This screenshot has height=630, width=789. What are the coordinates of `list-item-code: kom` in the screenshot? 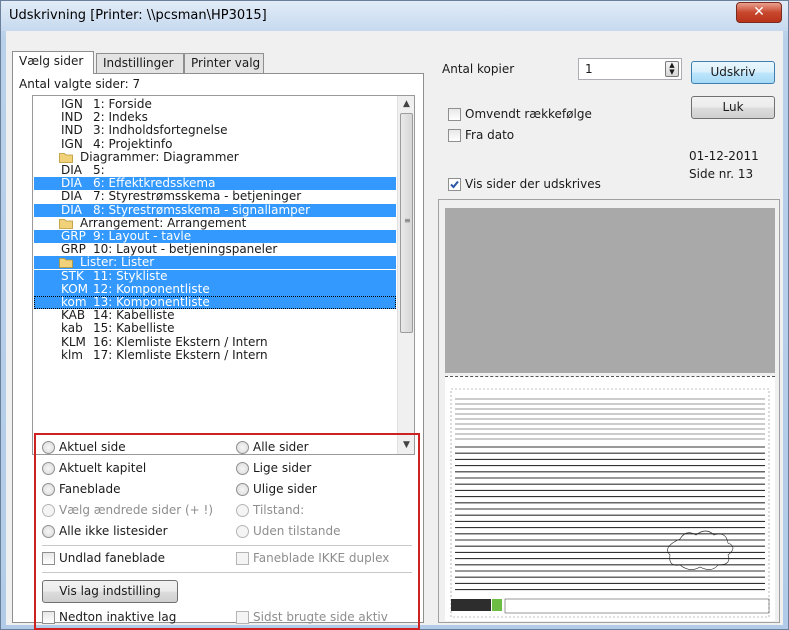 It's located at (74, 302).